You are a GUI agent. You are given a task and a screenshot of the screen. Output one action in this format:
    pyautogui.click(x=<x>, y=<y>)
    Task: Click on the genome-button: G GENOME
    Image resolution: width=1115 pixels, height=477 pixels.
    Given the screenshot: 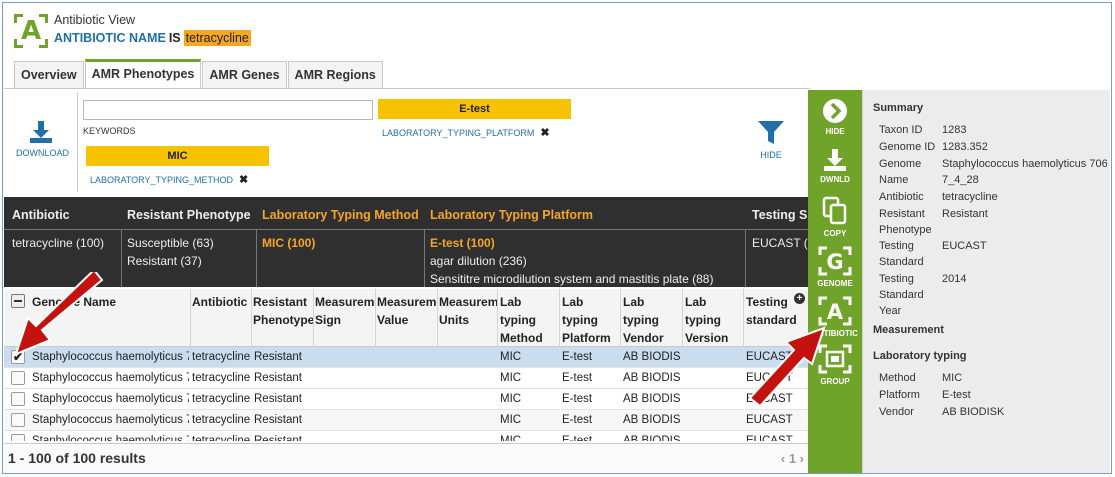 What is the action you would take?
    pyautogui.click(x=835, y=267)
    